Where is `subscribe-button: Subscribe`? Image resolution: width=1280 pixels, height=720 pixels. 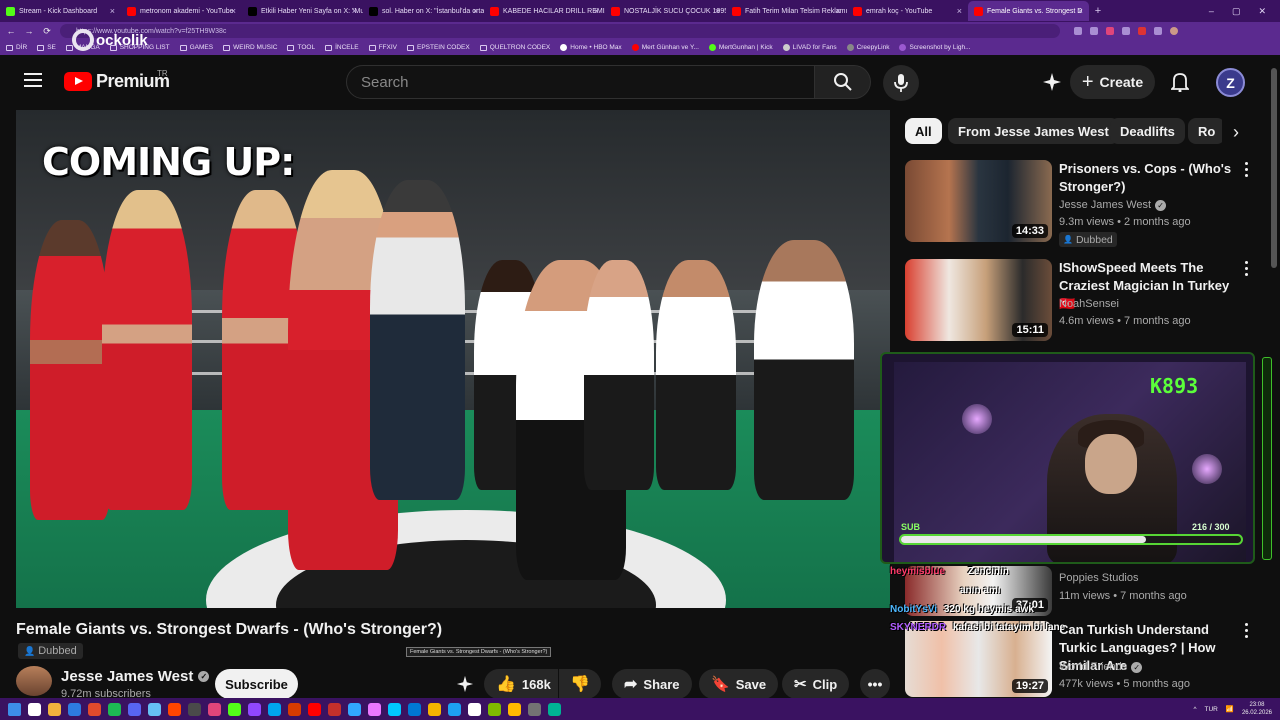 subscribe-button: Subscribe is located at coordinates (256, 684).